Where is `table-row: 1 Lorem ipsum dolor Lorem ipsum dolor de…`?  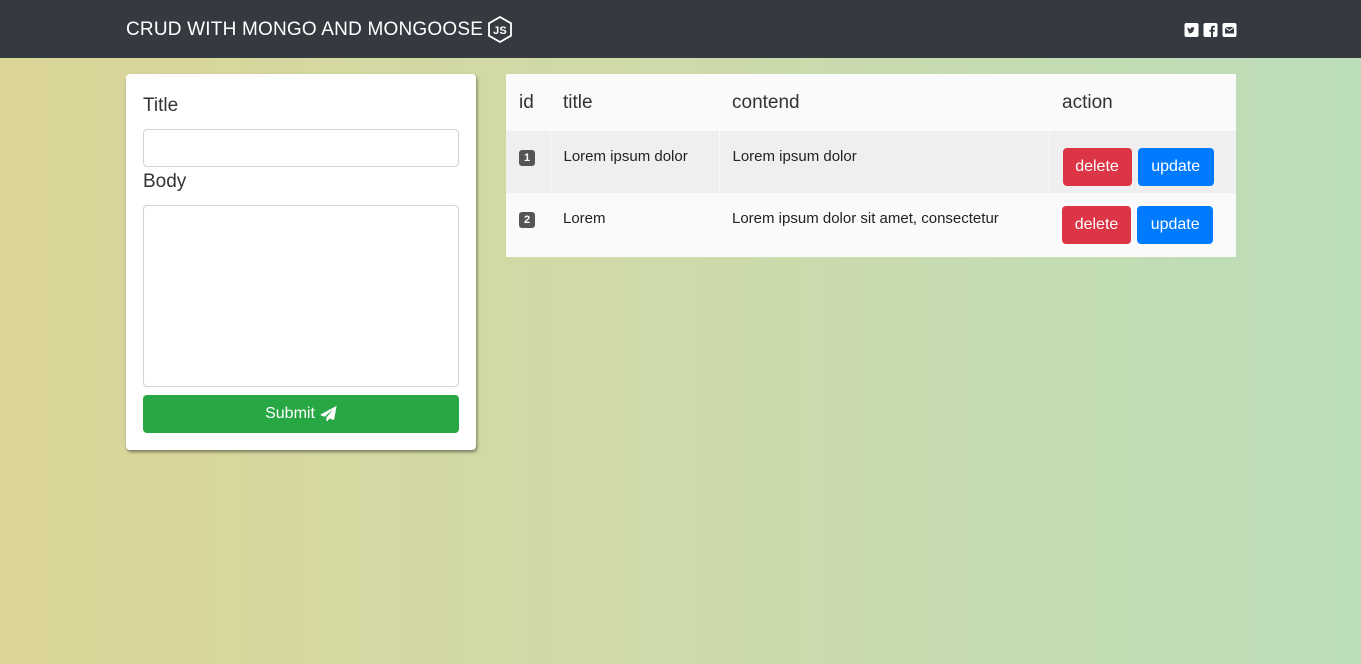 table-row: 1 Lorem ipsum dolor Lorem ipsum dolor de… is located at coordinates (871, 162).